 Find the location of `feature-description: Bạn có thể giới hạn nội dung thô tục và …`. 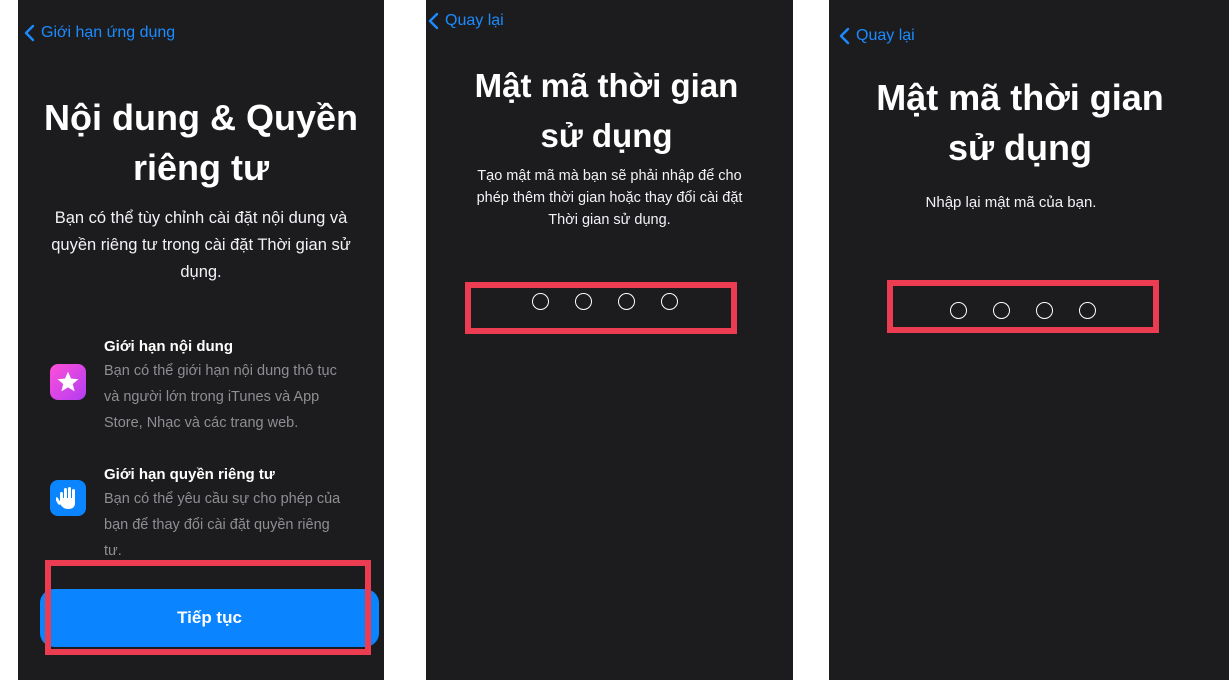

feature-description: Bạn có thể giới hạn nội dung thô tục và … is located at coordinates (240, 397).